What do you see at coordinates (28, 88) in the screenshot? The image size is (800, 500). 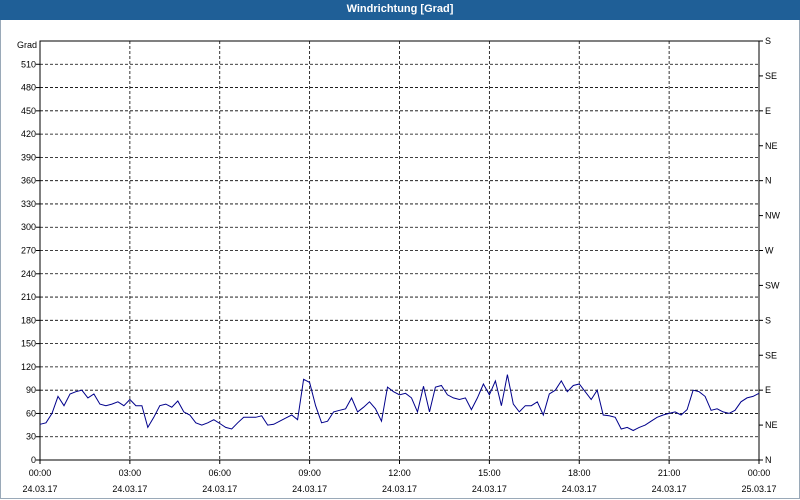 I see `y-tick-label: 480` at bounding box center [28, 88].